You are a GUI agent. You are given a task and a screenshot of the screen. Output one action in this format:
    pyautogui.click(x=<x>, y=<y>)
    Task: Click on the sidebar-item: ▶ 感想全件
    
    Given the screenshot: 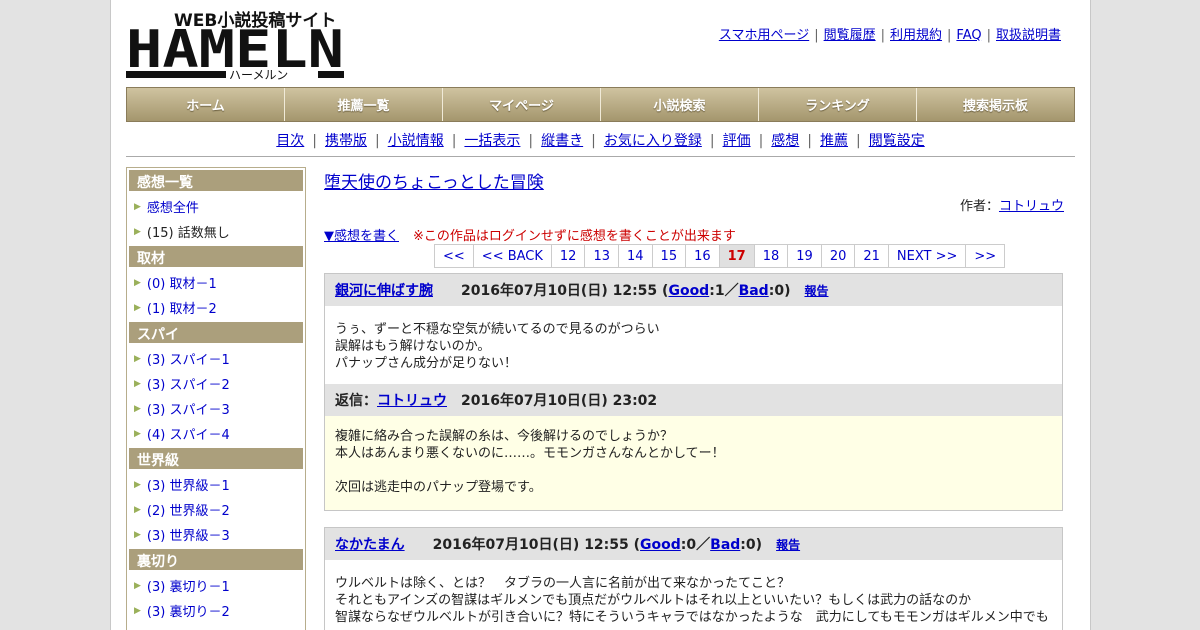 What is the action you would take?
    pyautogui.click(x=216, y=206)
    